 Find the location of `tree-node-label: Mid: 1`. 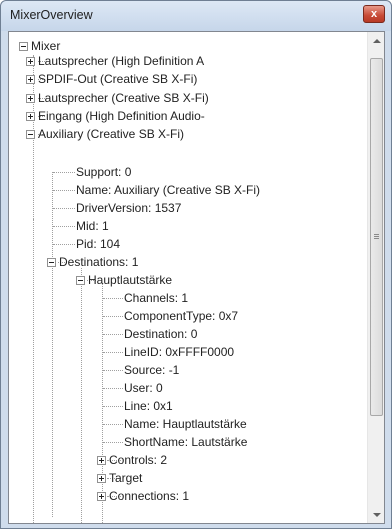

tree-node-label: Mid: 1 is located at coordinates (92, 226).